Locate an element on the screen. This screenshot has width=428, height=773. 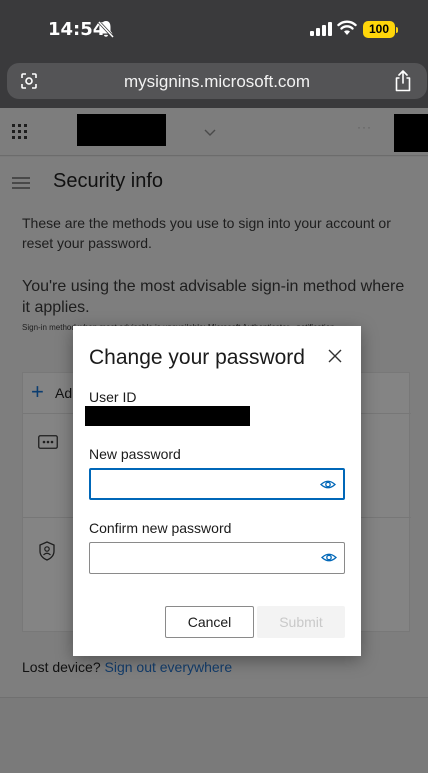
show-password-icon is located at coordinates (328, 484).